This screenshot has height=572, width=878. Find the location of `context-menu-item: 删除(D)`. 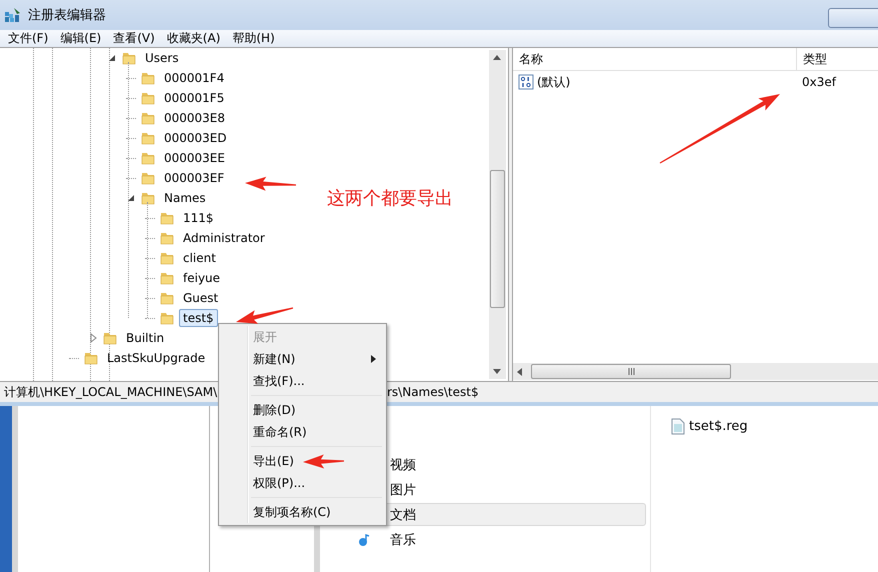

context-menu-item: 删除(D) is located at coordinates (302, 410).